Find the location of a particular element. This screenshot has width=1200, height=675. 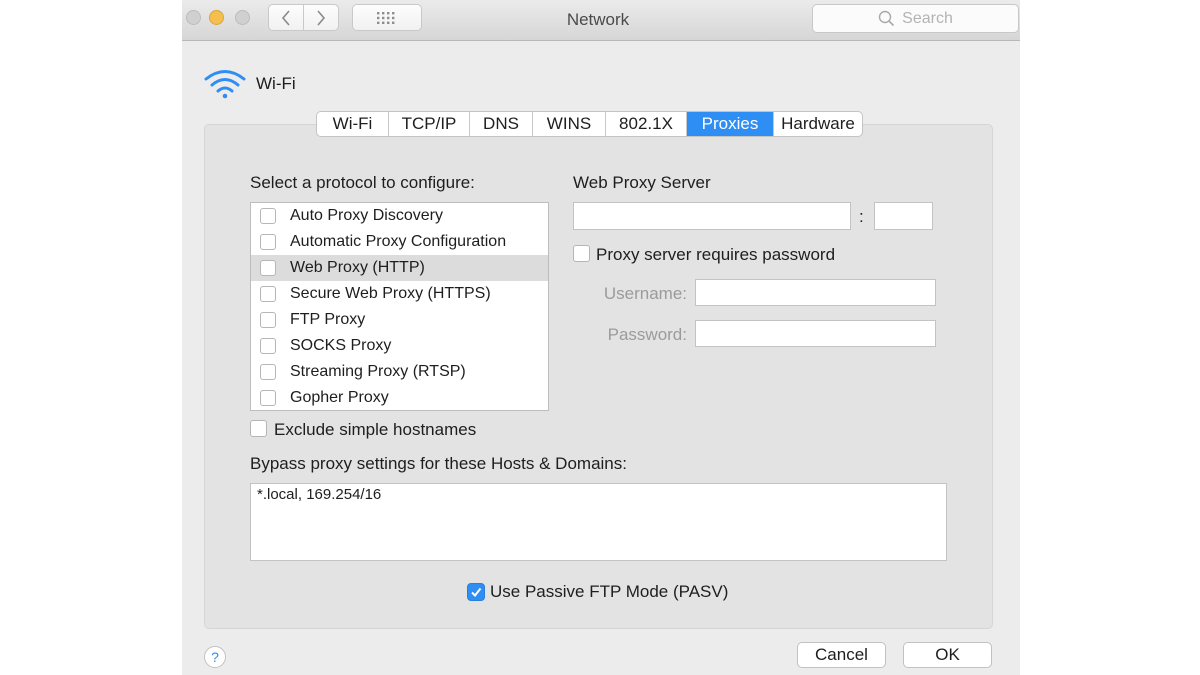

protocol-item-secure-web-proxy-https: Secure Web Proxy (HTTPS) is located at coordinates (399, 294).